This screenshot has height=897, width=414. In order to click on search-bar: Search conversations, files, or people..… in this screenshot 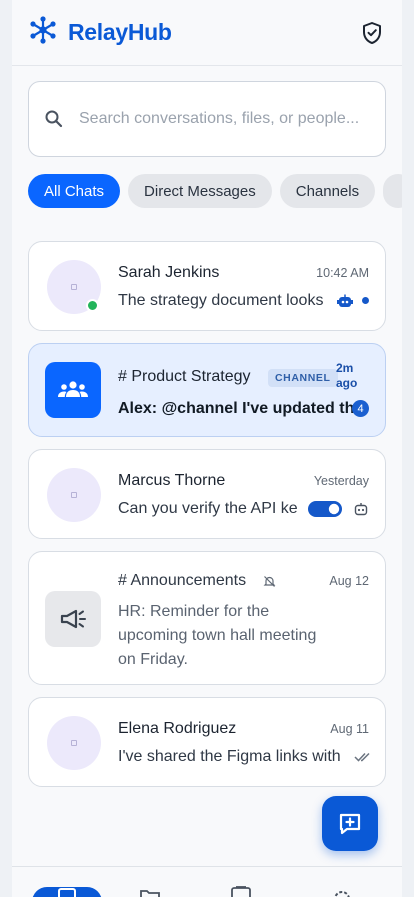, I will do `click(207, 119)`.